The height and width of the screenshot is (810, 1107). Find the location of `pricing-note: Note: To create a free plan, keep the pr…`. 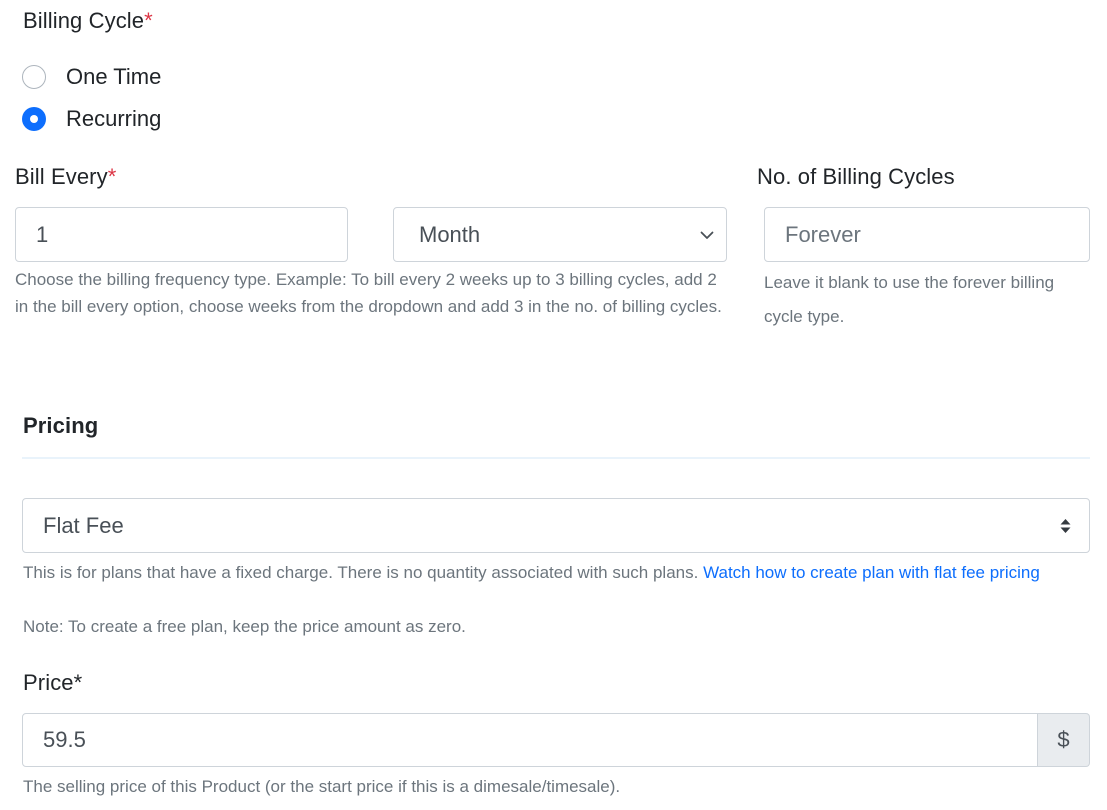

pricing-note: Note: To create a free plan, keep the pr… is located at coordinates (244, 626).